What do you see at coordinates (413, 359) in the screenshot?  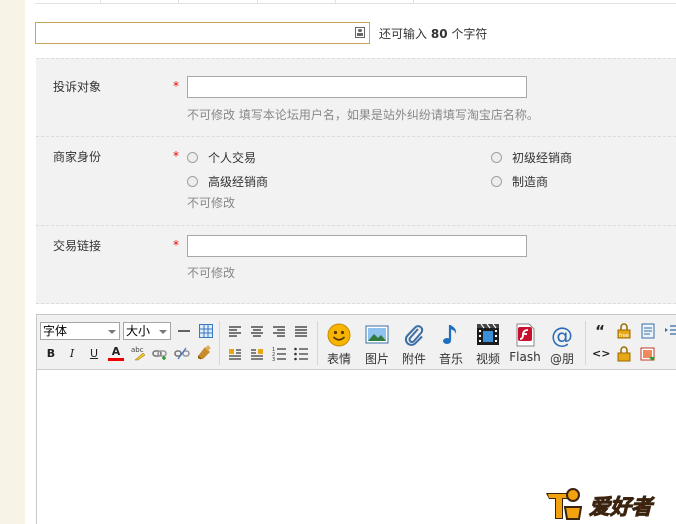 I see `attachment-label: 附件` at bounding box center [413, 359].